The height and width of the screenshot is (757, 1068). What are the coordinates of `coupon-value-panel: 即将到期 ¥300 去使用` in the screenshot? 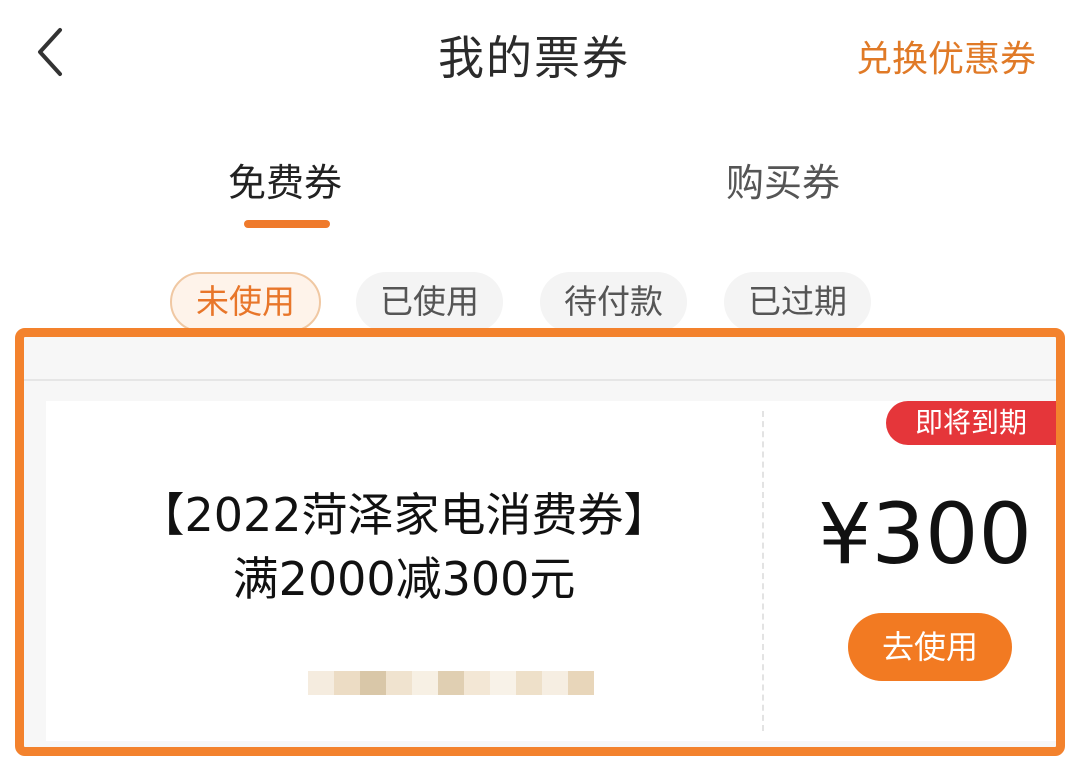 It's located at (910, 571).